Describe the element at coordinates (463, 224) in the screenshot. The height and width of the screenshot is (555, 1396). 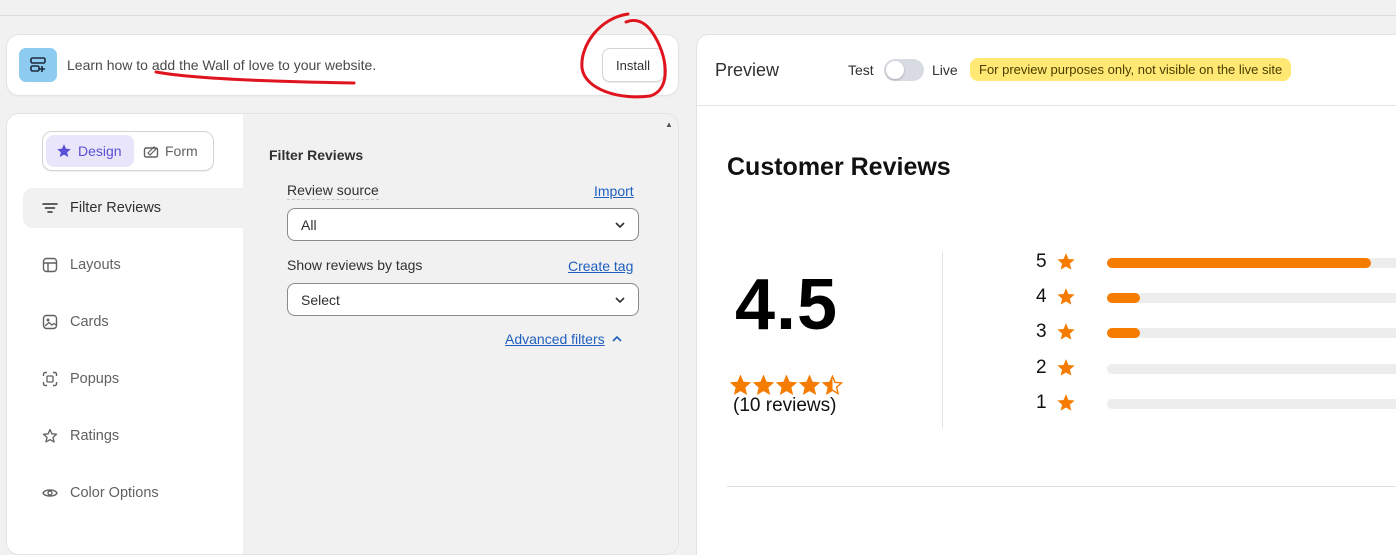
I see `review-source-select: All` at that location.